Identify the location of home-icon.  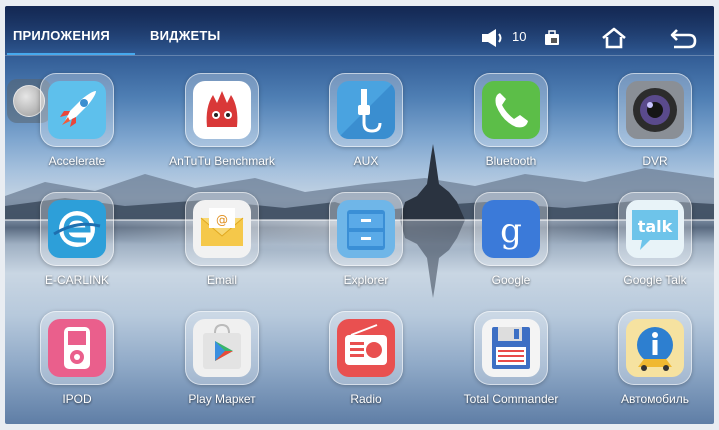
(614, 38).